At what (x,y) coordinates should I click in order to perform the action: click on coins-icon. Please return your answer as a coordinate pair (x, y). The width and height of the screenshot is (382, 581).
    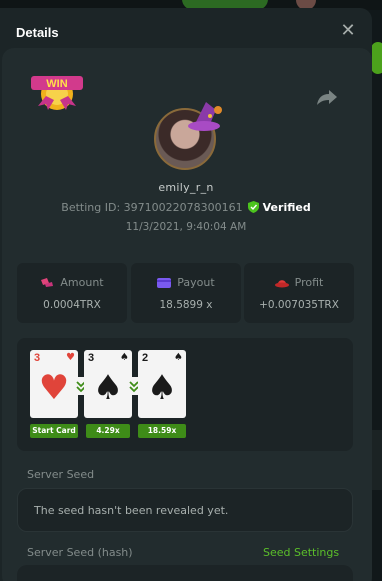
    Looking at the image, I should click on (47, 282).